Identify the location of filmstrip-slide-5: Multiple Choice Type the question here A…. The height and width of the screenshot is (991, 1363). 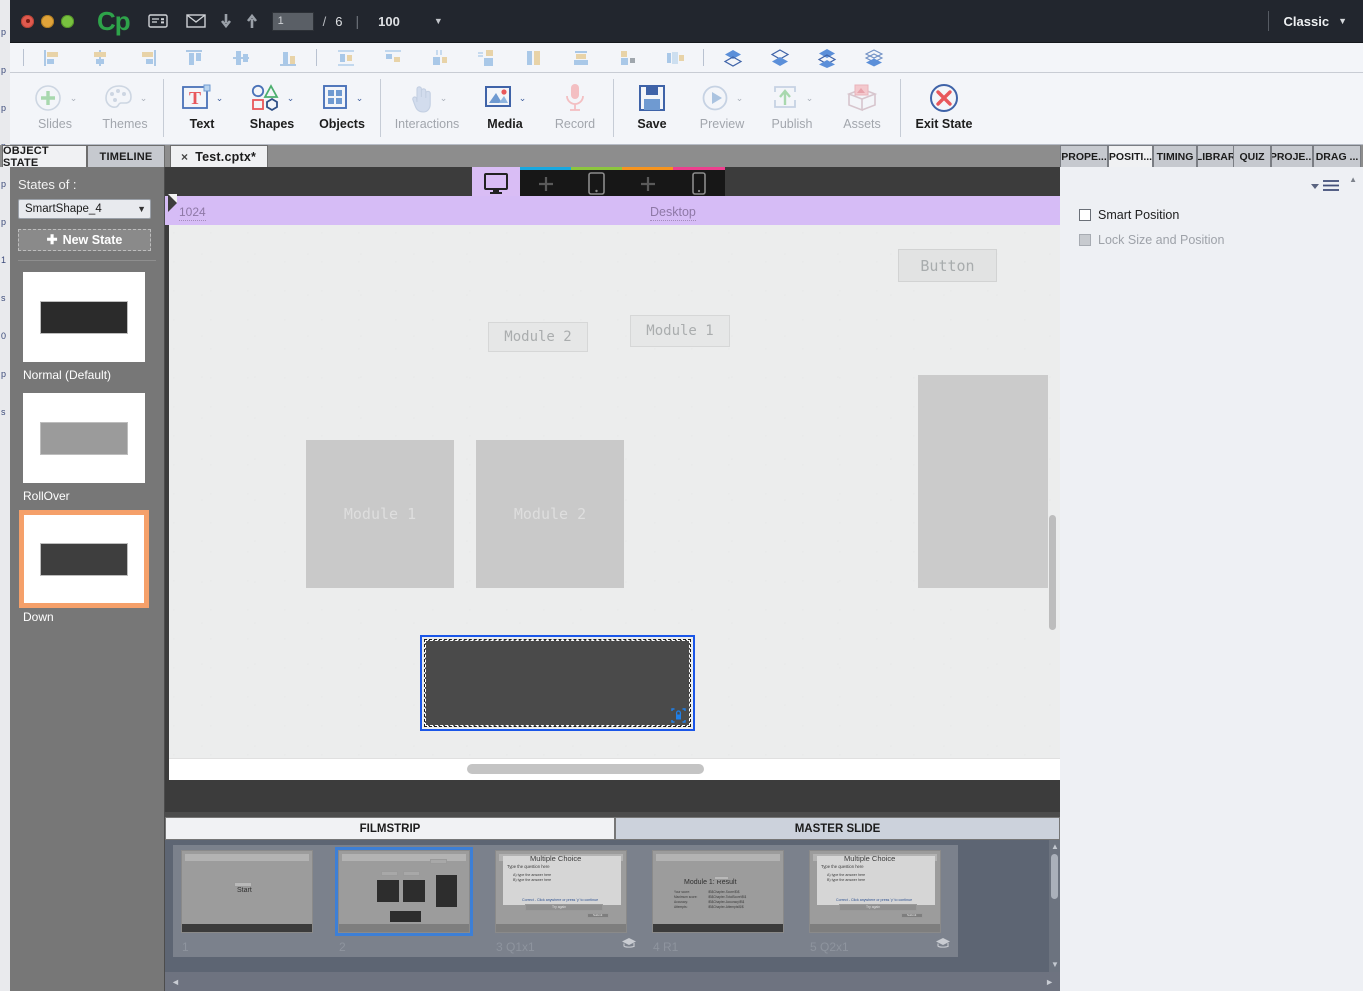
(879, 901).